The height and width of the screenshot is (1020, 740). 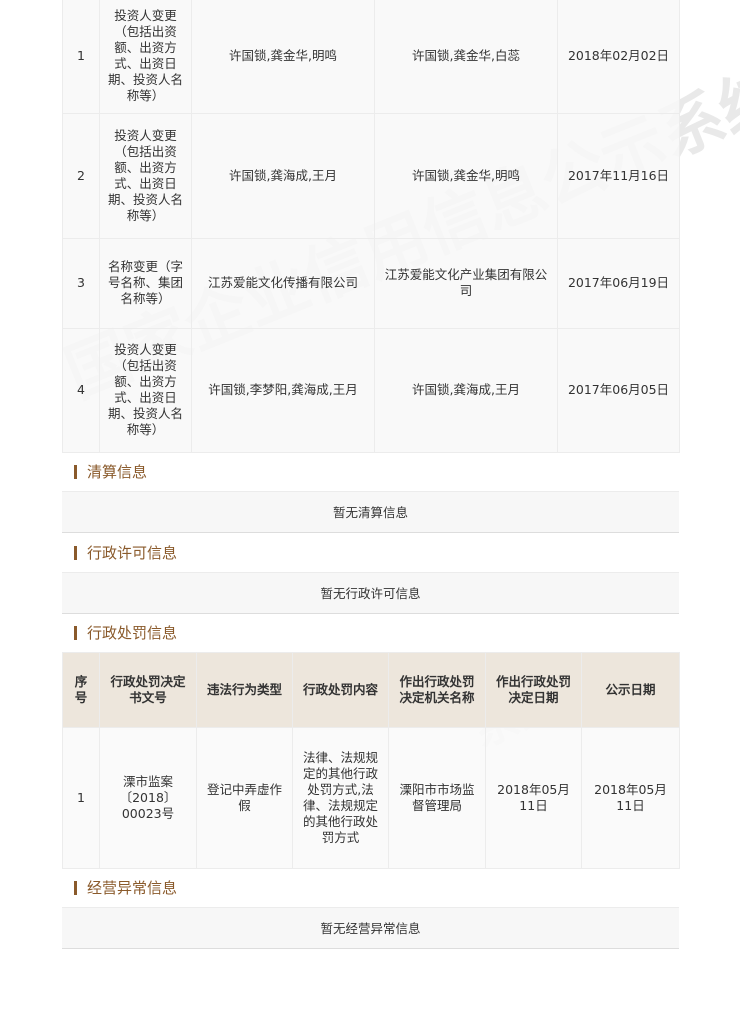 I want to click on decision-doc-number: 溧市监案〔2018〕00023号, so click(x=148, y=797).